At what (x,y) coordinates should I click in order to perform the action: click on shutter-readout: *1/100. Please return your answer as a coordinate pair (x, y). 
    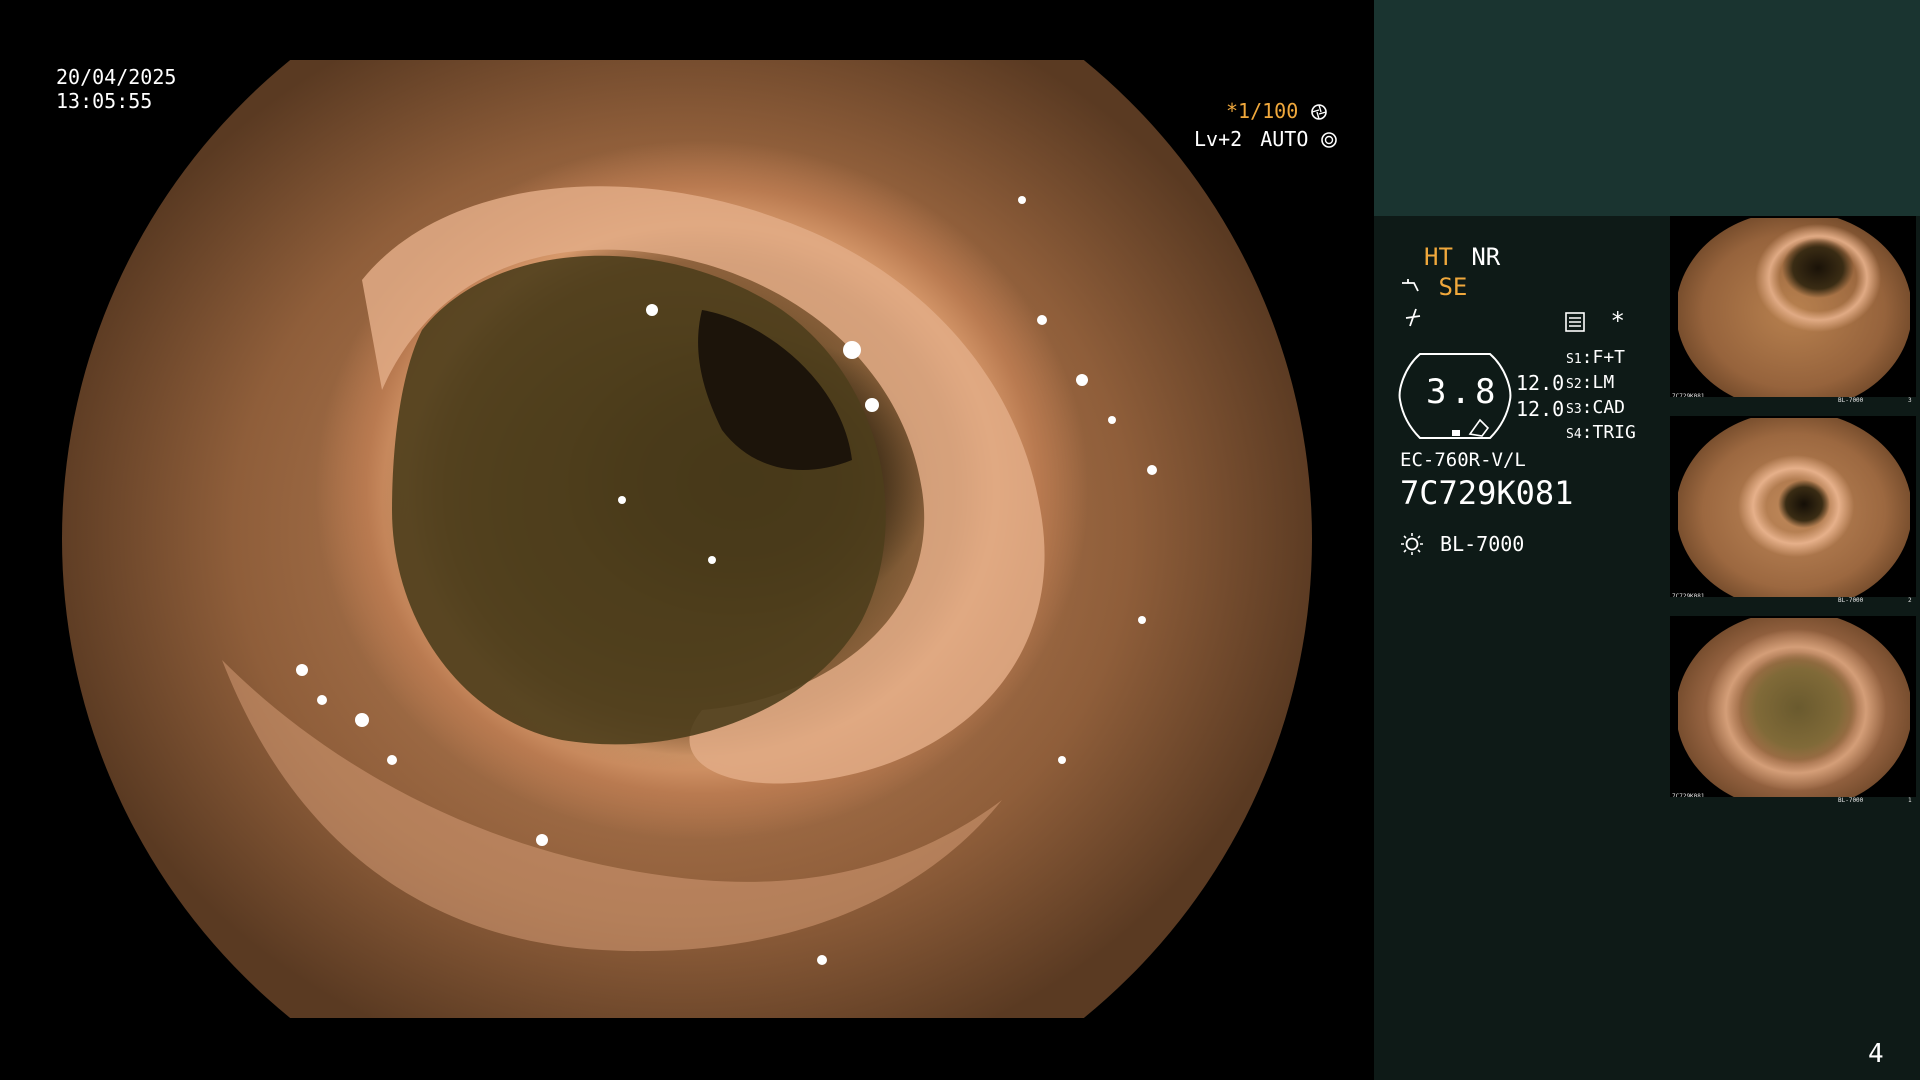
    Looking at the image, I should click on (1277, 111).